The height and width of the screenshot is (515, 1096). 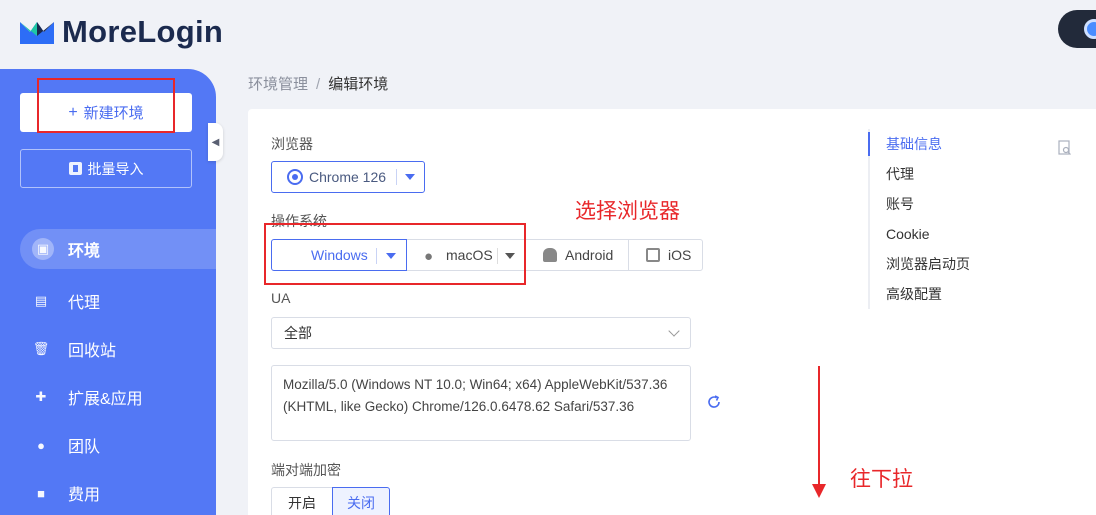 I want to click on morelogin-logo-icon, so click(x=37, y=33).